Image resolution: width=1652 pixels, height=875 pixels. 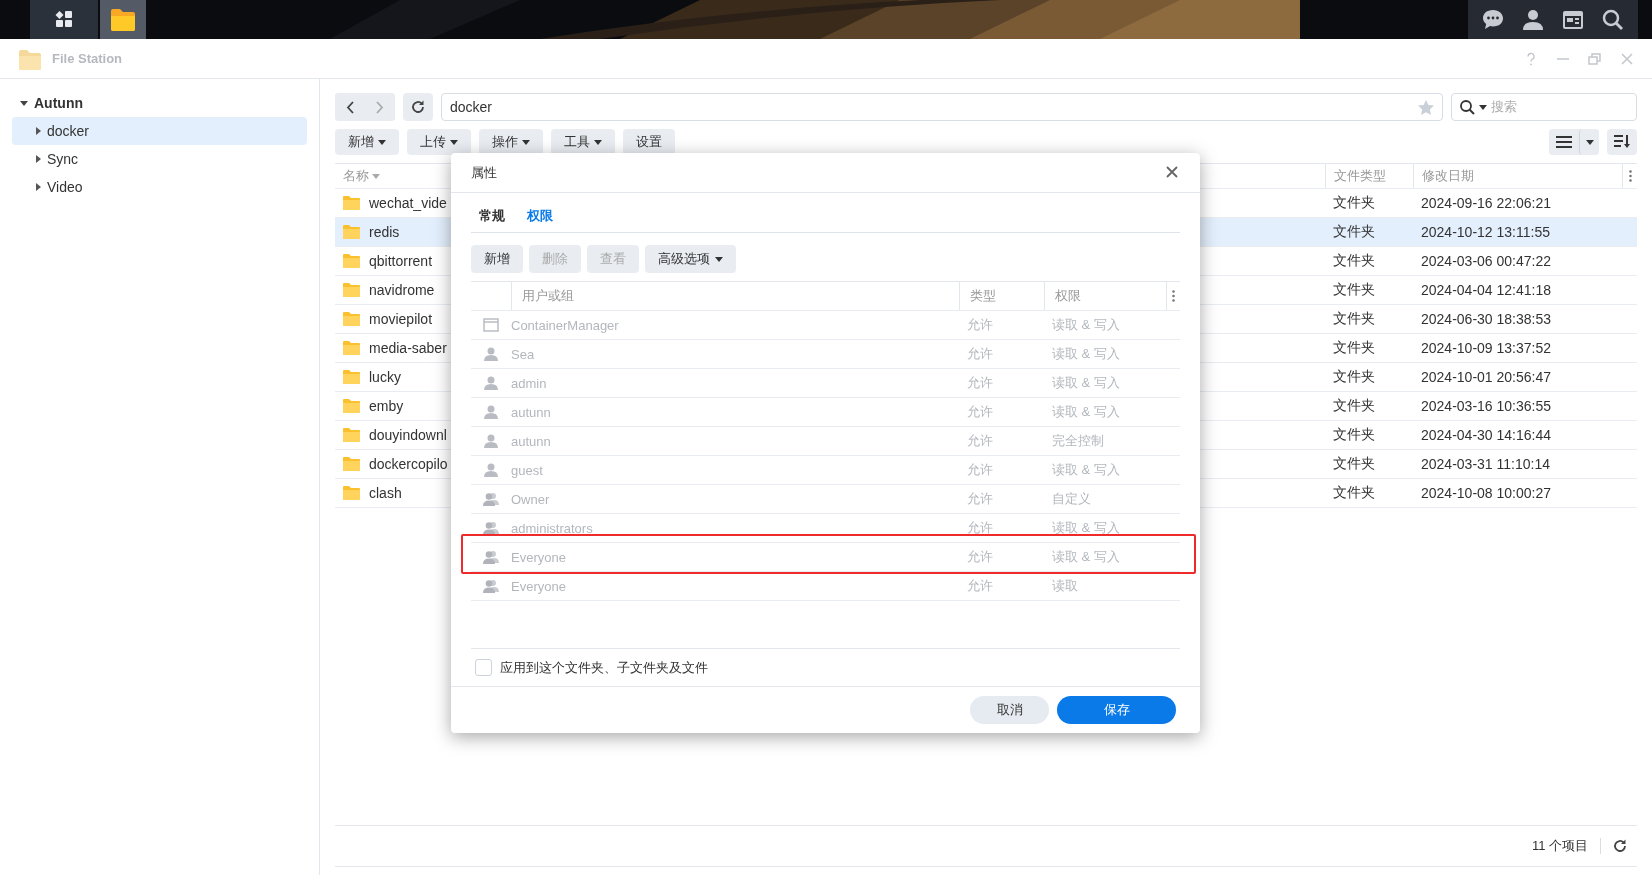 I want to click on tree-item: Autunn, so click(x=58, y=103).